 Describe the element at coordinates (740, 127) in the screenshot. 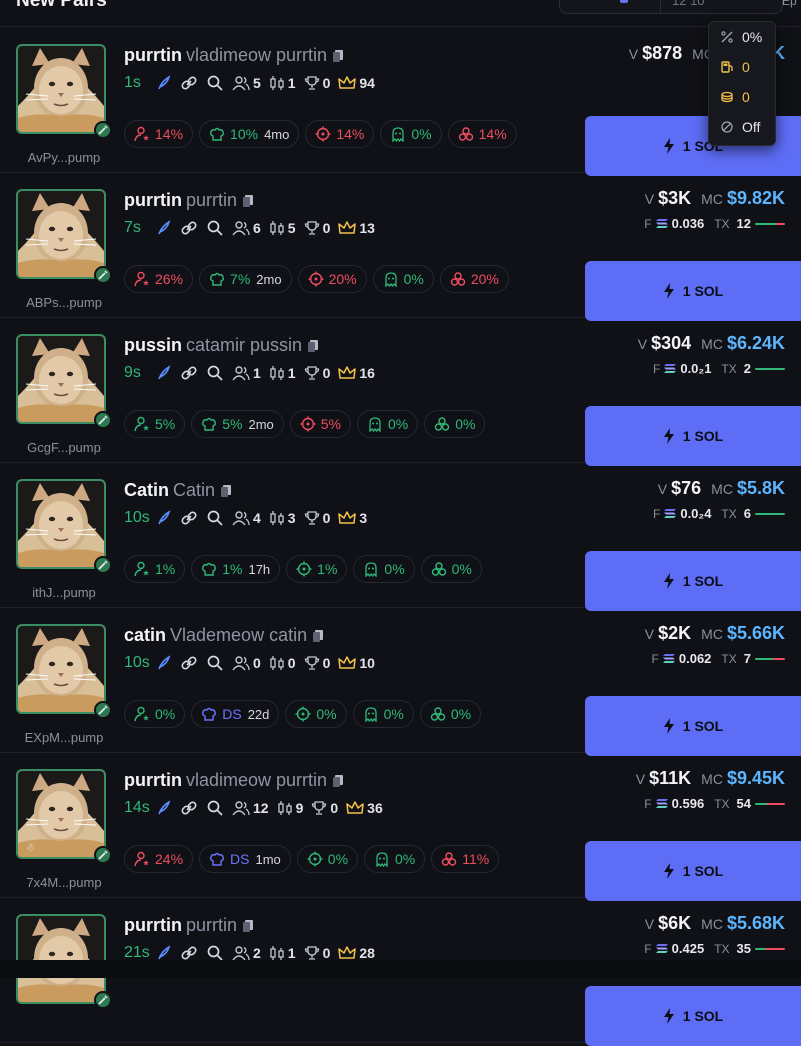

I see `mev-item: Off` at that location.